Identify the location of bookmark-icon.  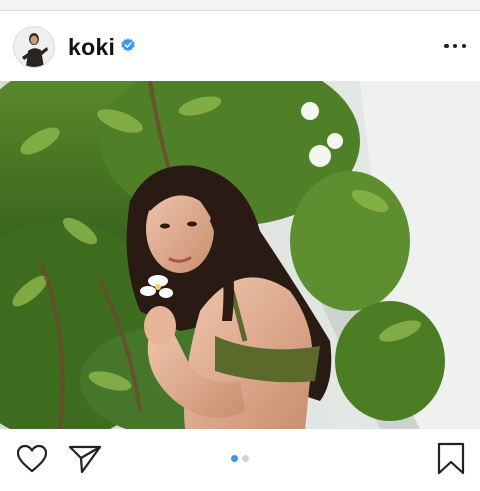
(451, 459).